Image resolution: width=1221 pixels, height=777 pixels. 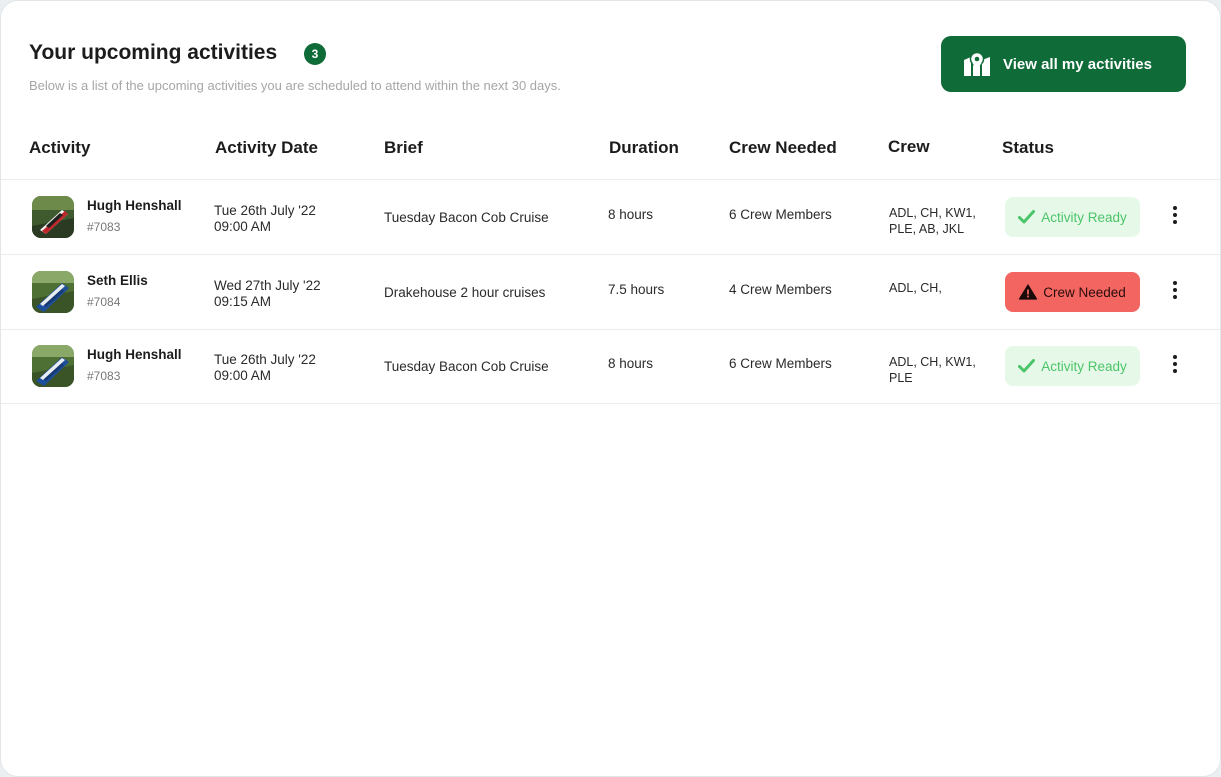 I want to click on view-all-activities-button: View all my activities, so click(x=1063, y=64).